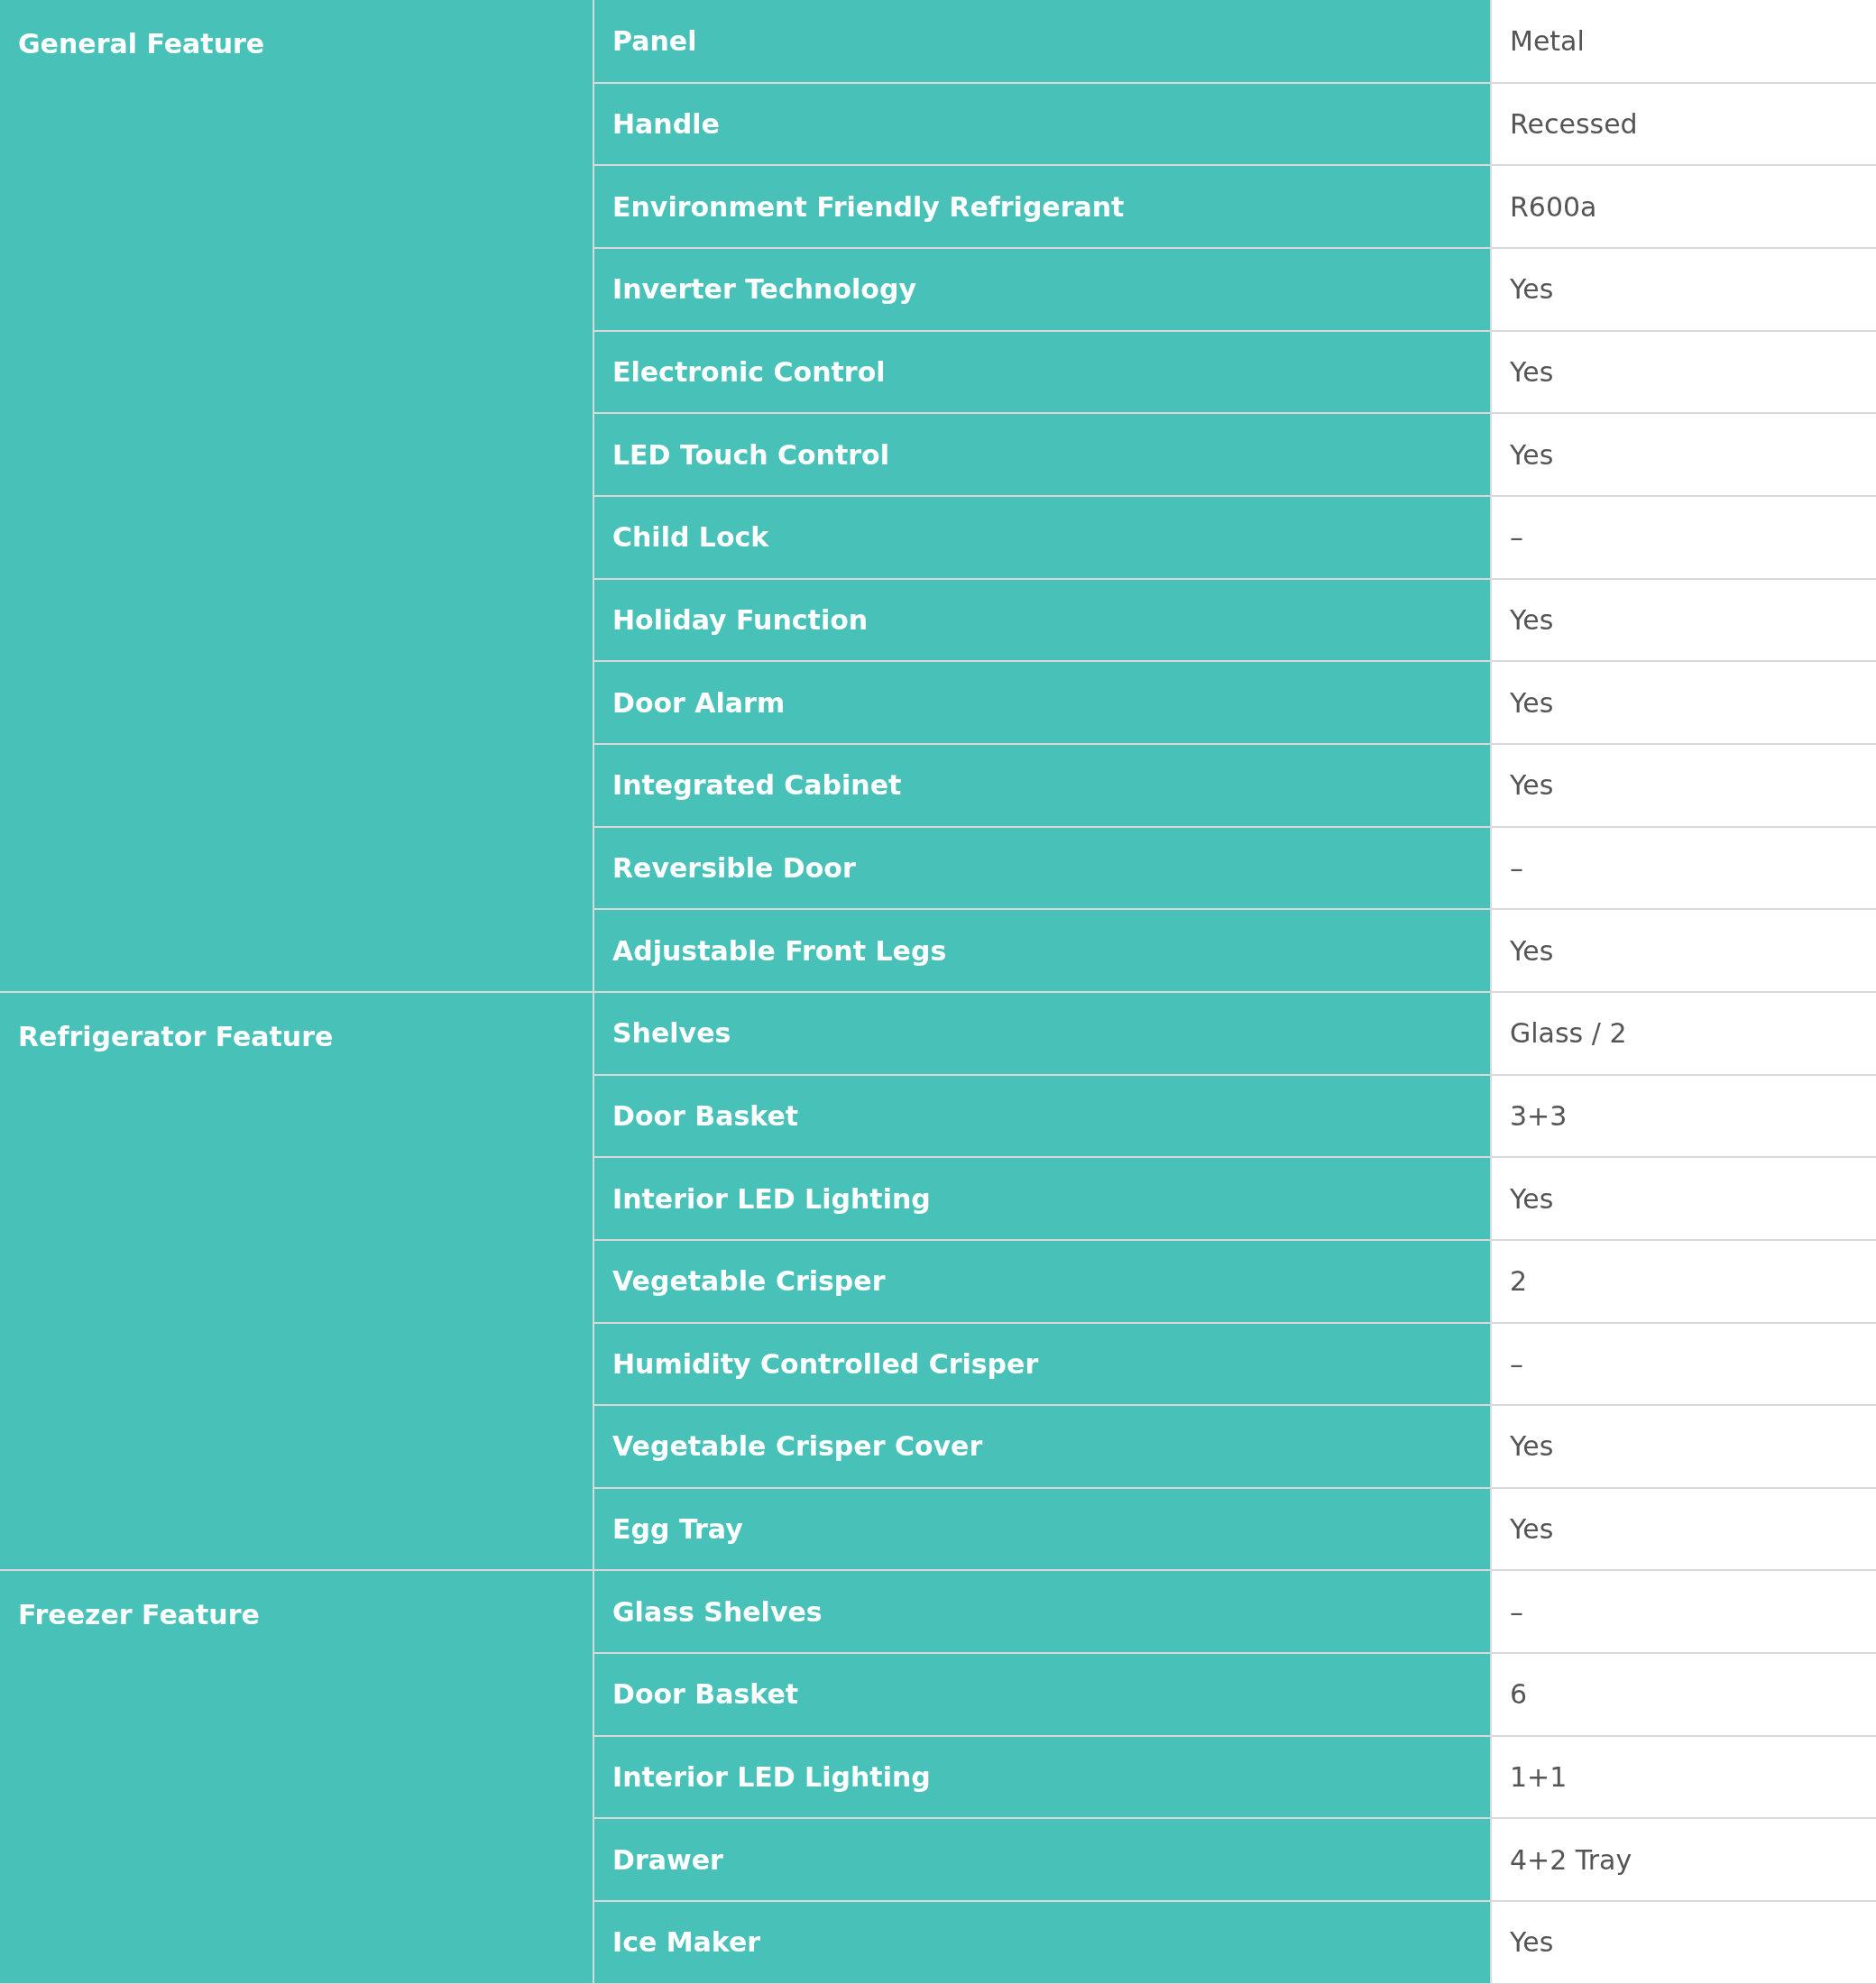  What do you see at coordinates (1683, 1033) in the screenshot?
I see `feature-value-cell: Glass / 2` at bounding box center [1683, 1033].